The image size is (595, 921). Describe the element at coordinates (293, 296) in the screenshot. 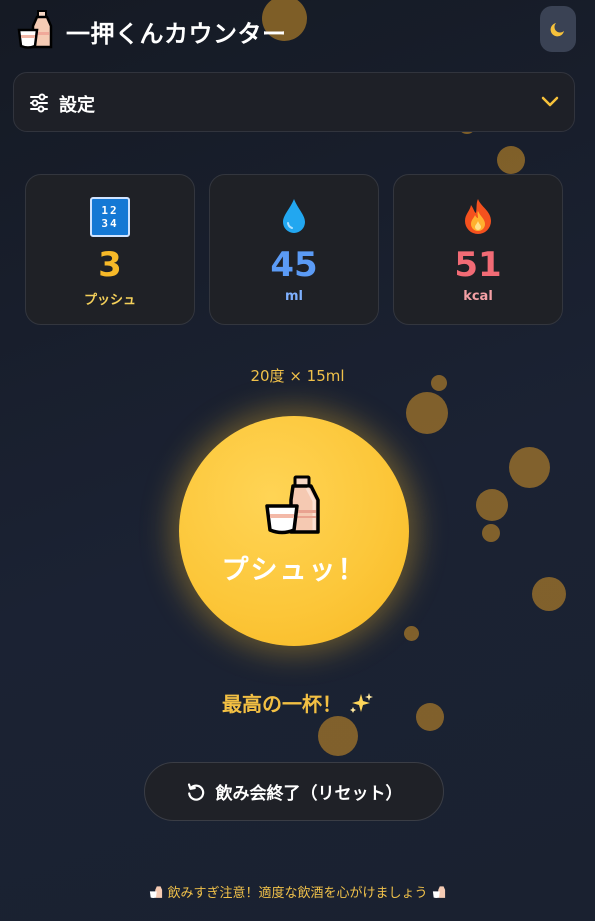

I see `volume-unit: ml` at that location.